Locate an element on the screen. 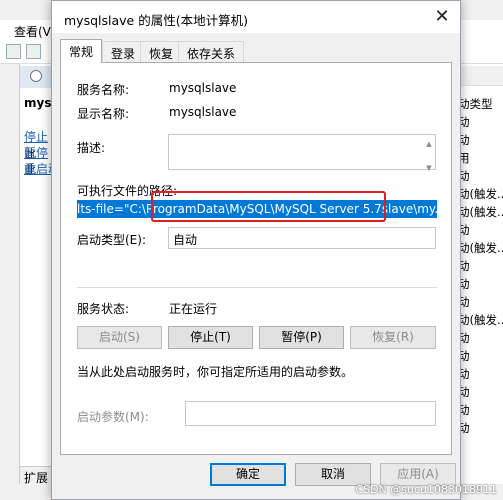  pause-button: 暂停(P) is located at coordinates (301, 337).